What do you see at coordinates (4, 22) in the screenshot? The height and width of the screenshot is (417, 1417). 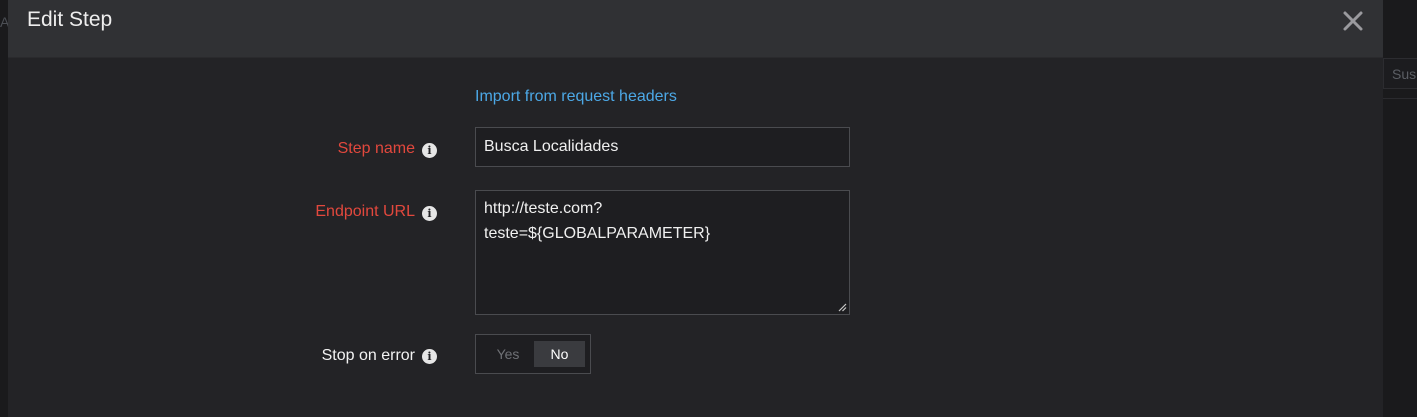 I see `background-text: A` at bounding box center [4, 22].